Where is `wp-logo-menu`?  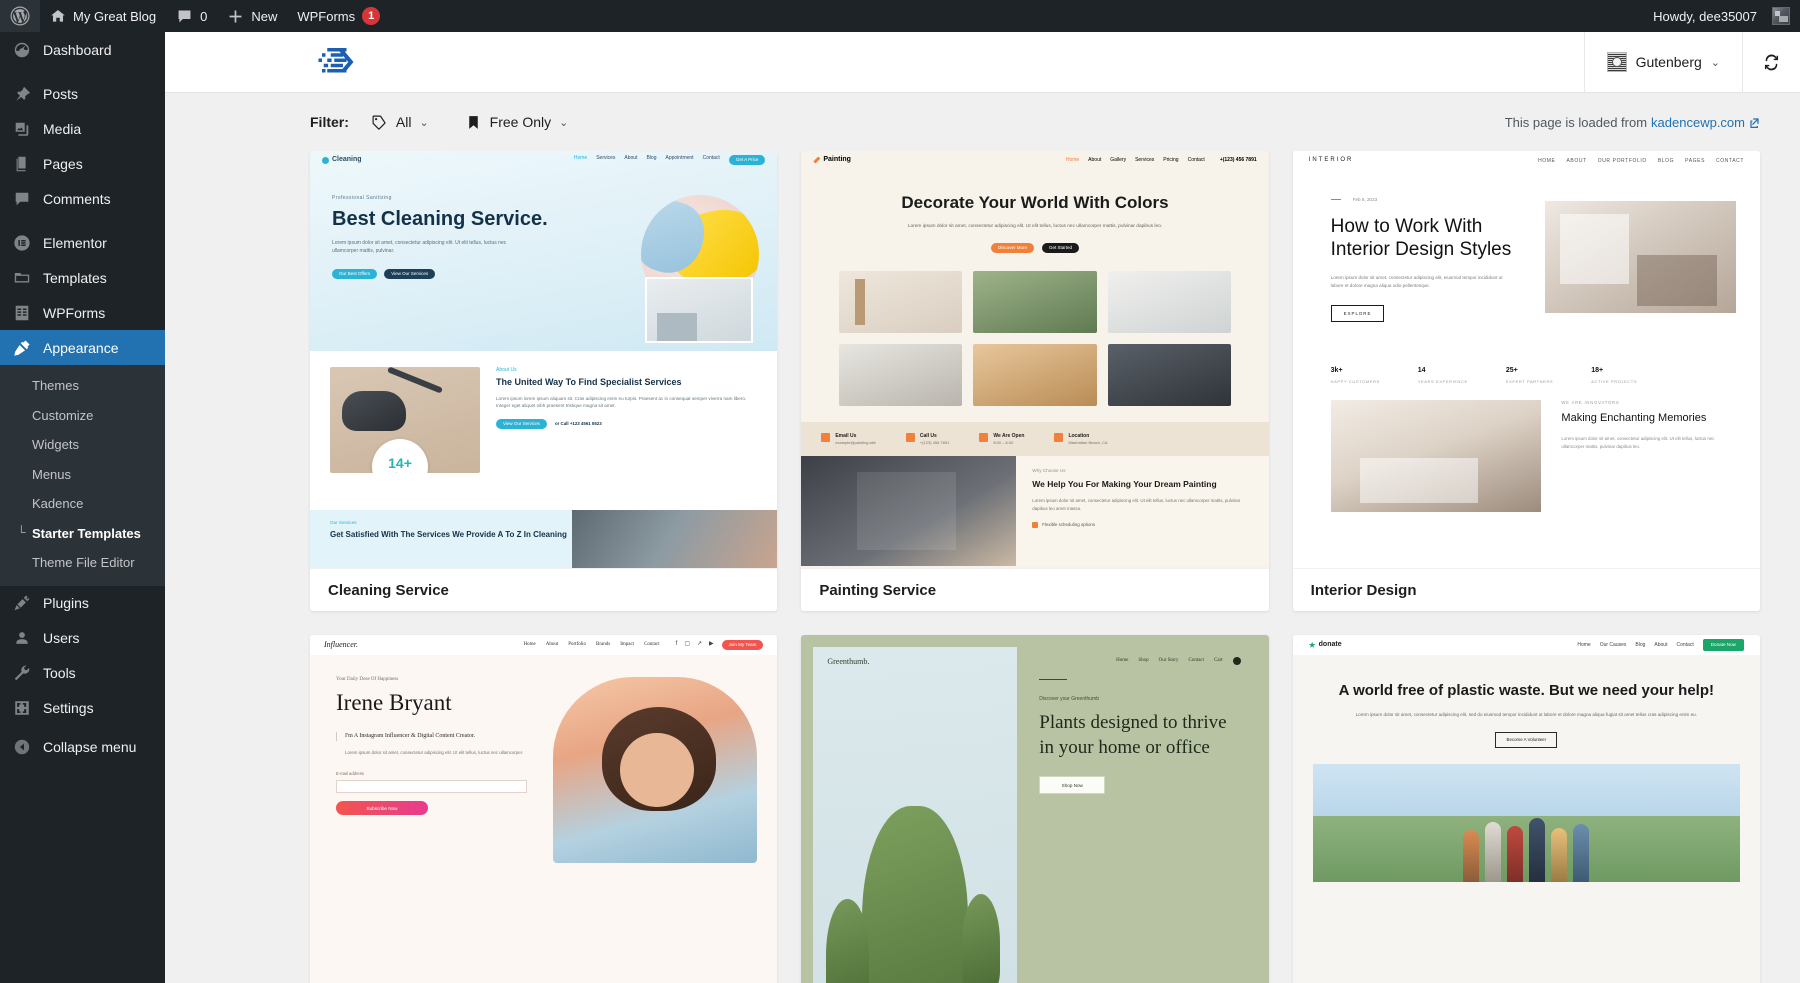
wp-logo-menu is located at coordinates (20, 16).